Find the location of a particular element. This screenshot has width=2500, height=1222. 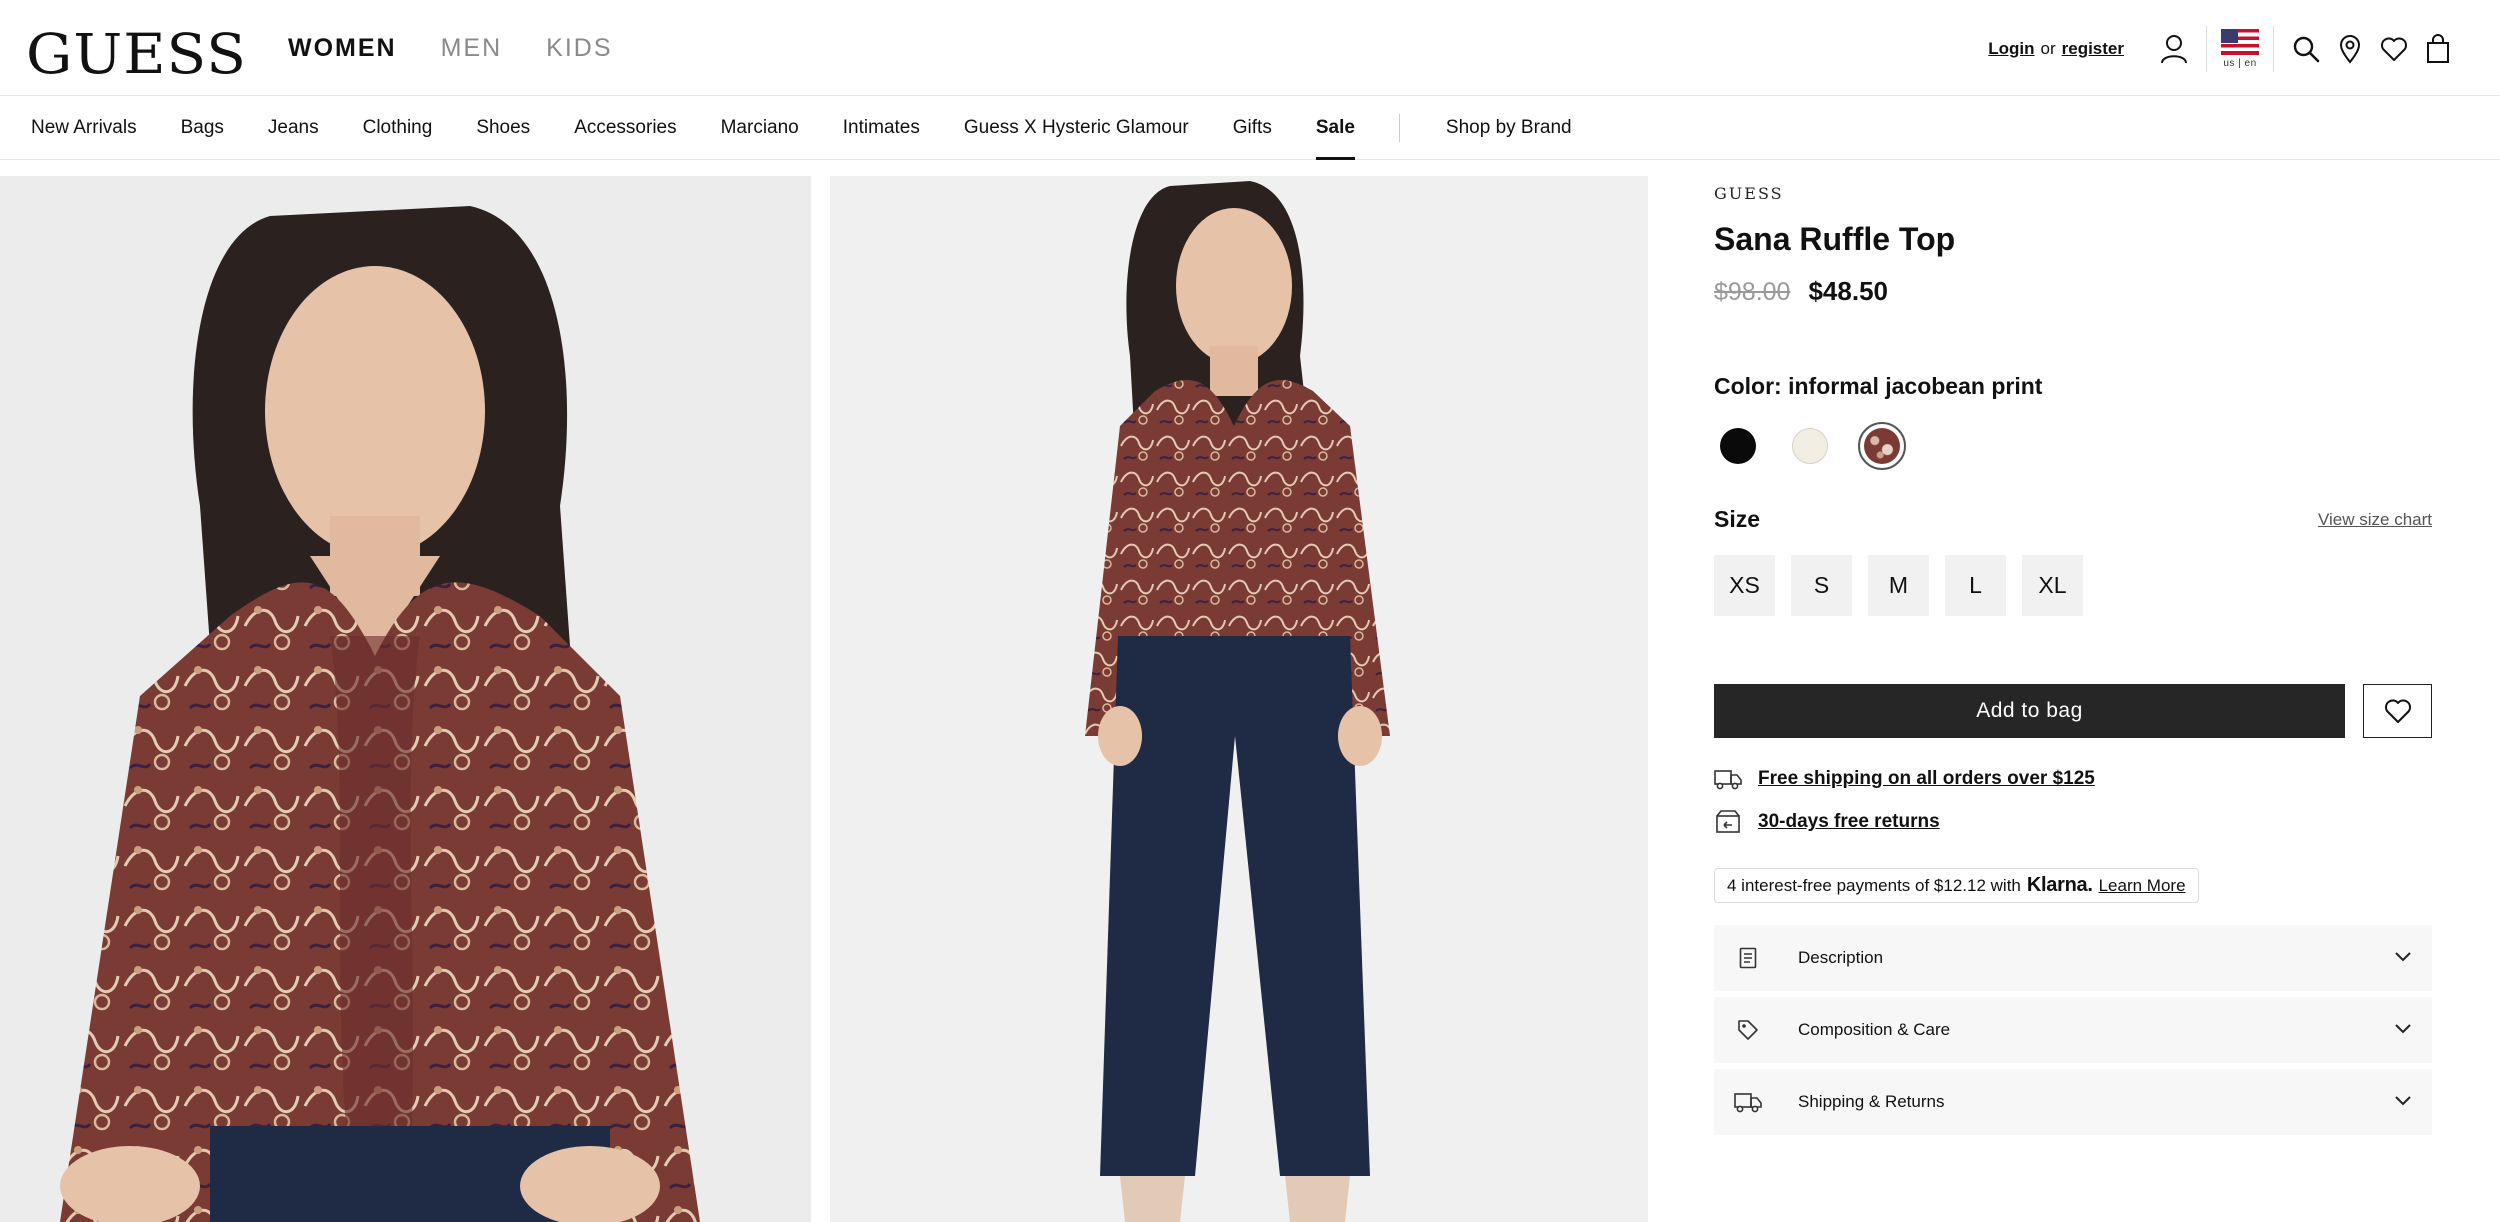

price-block: $98.00 $48.50 is located at coordinates (2073, 291).